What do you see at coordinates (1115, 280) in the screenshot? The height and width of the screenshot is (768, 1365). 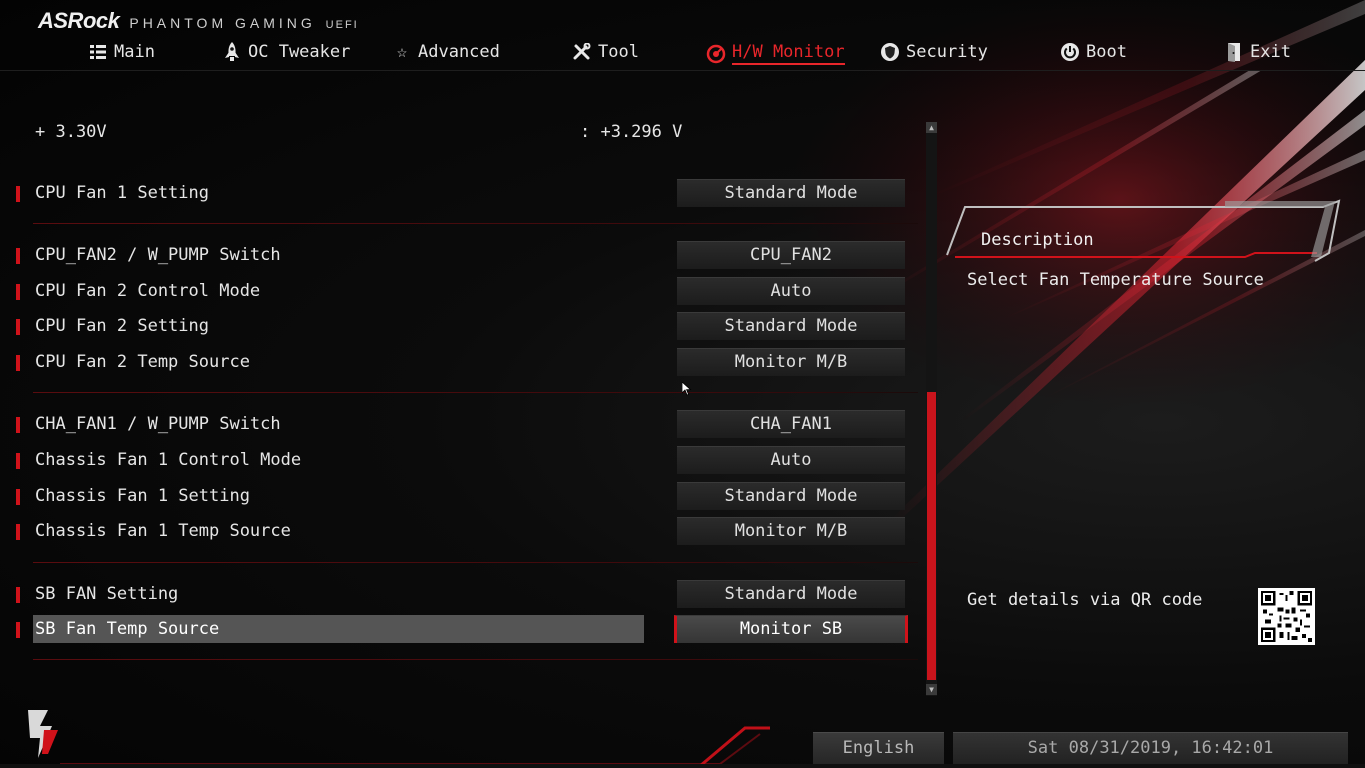 I see `description-text: Select Fan Temperature Source` at bounding box center [1115, 280].